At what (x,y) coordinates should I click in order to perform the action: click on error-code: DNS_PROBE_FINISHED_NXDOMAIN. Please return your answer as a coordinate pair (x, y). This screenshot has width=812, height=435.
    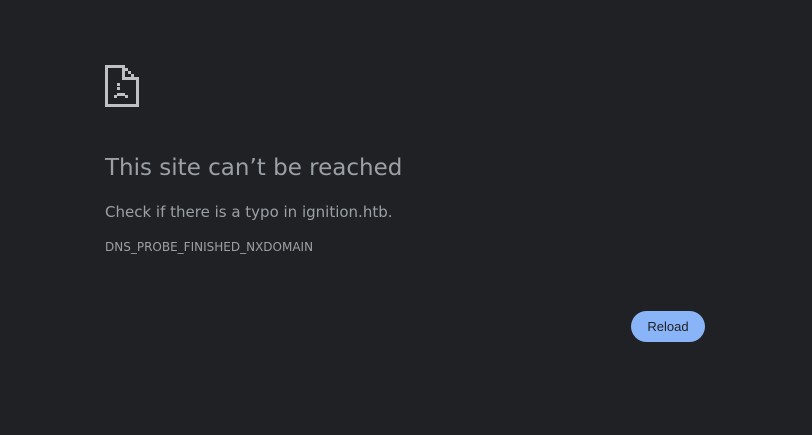
    Looking at the image, I should click on (209, 247).